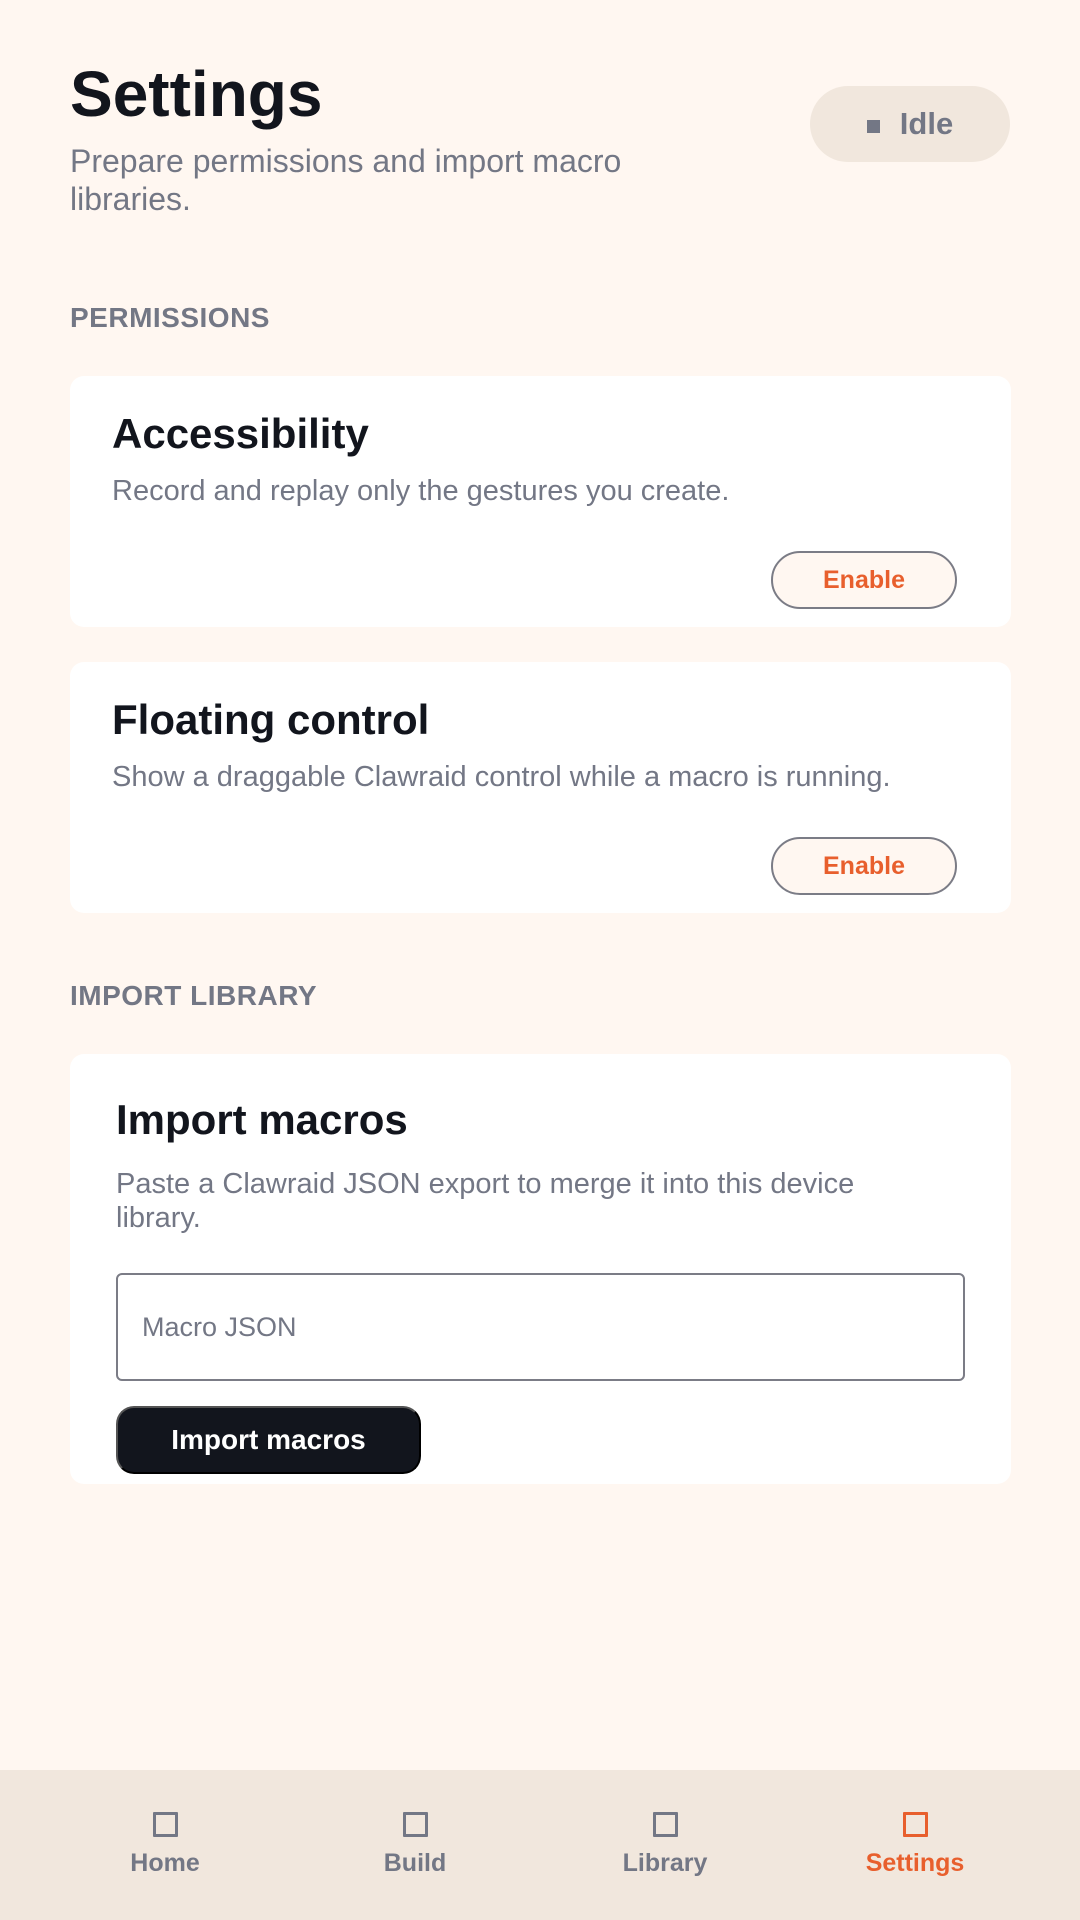 This screenshot has height=1920, width=1080. What do you see at coordinates (170, 317) in the screenshot?
I see `permissions-section-label: PERMISSIONS` at bounding box center [170, 317].